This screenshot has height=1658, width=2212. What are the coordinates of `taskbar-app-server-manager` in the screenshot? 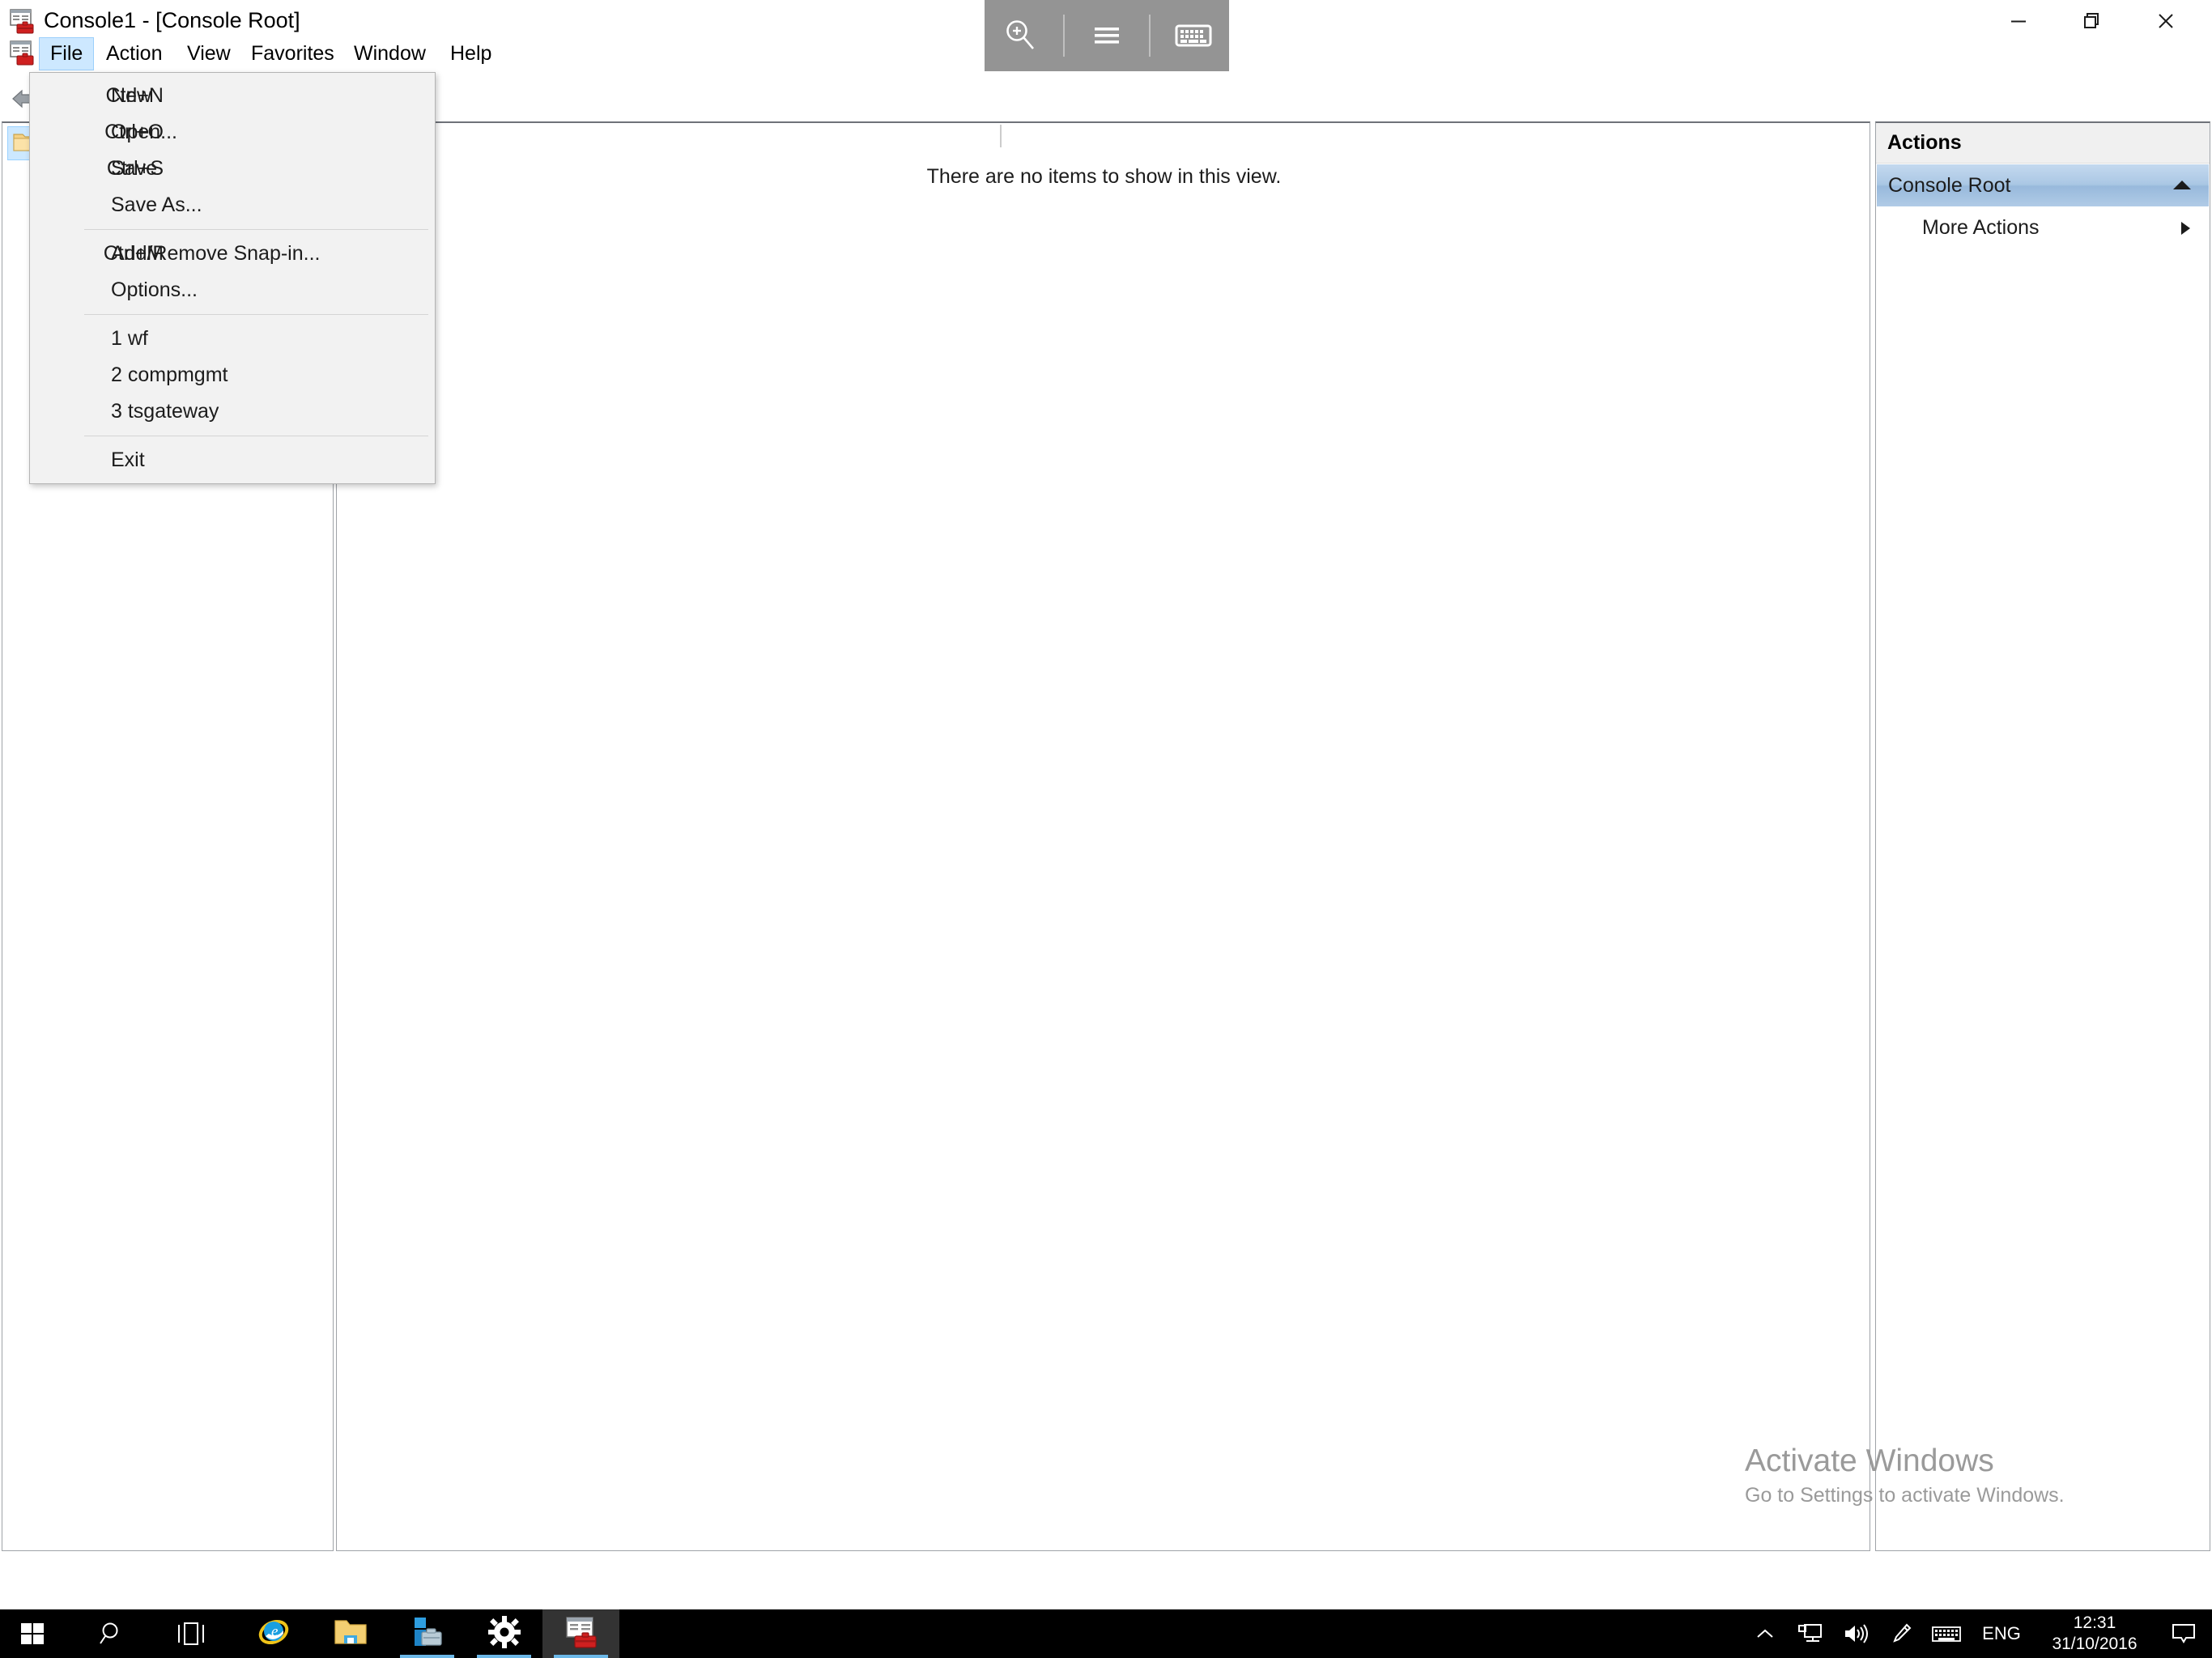 It's located at (428, 1633).